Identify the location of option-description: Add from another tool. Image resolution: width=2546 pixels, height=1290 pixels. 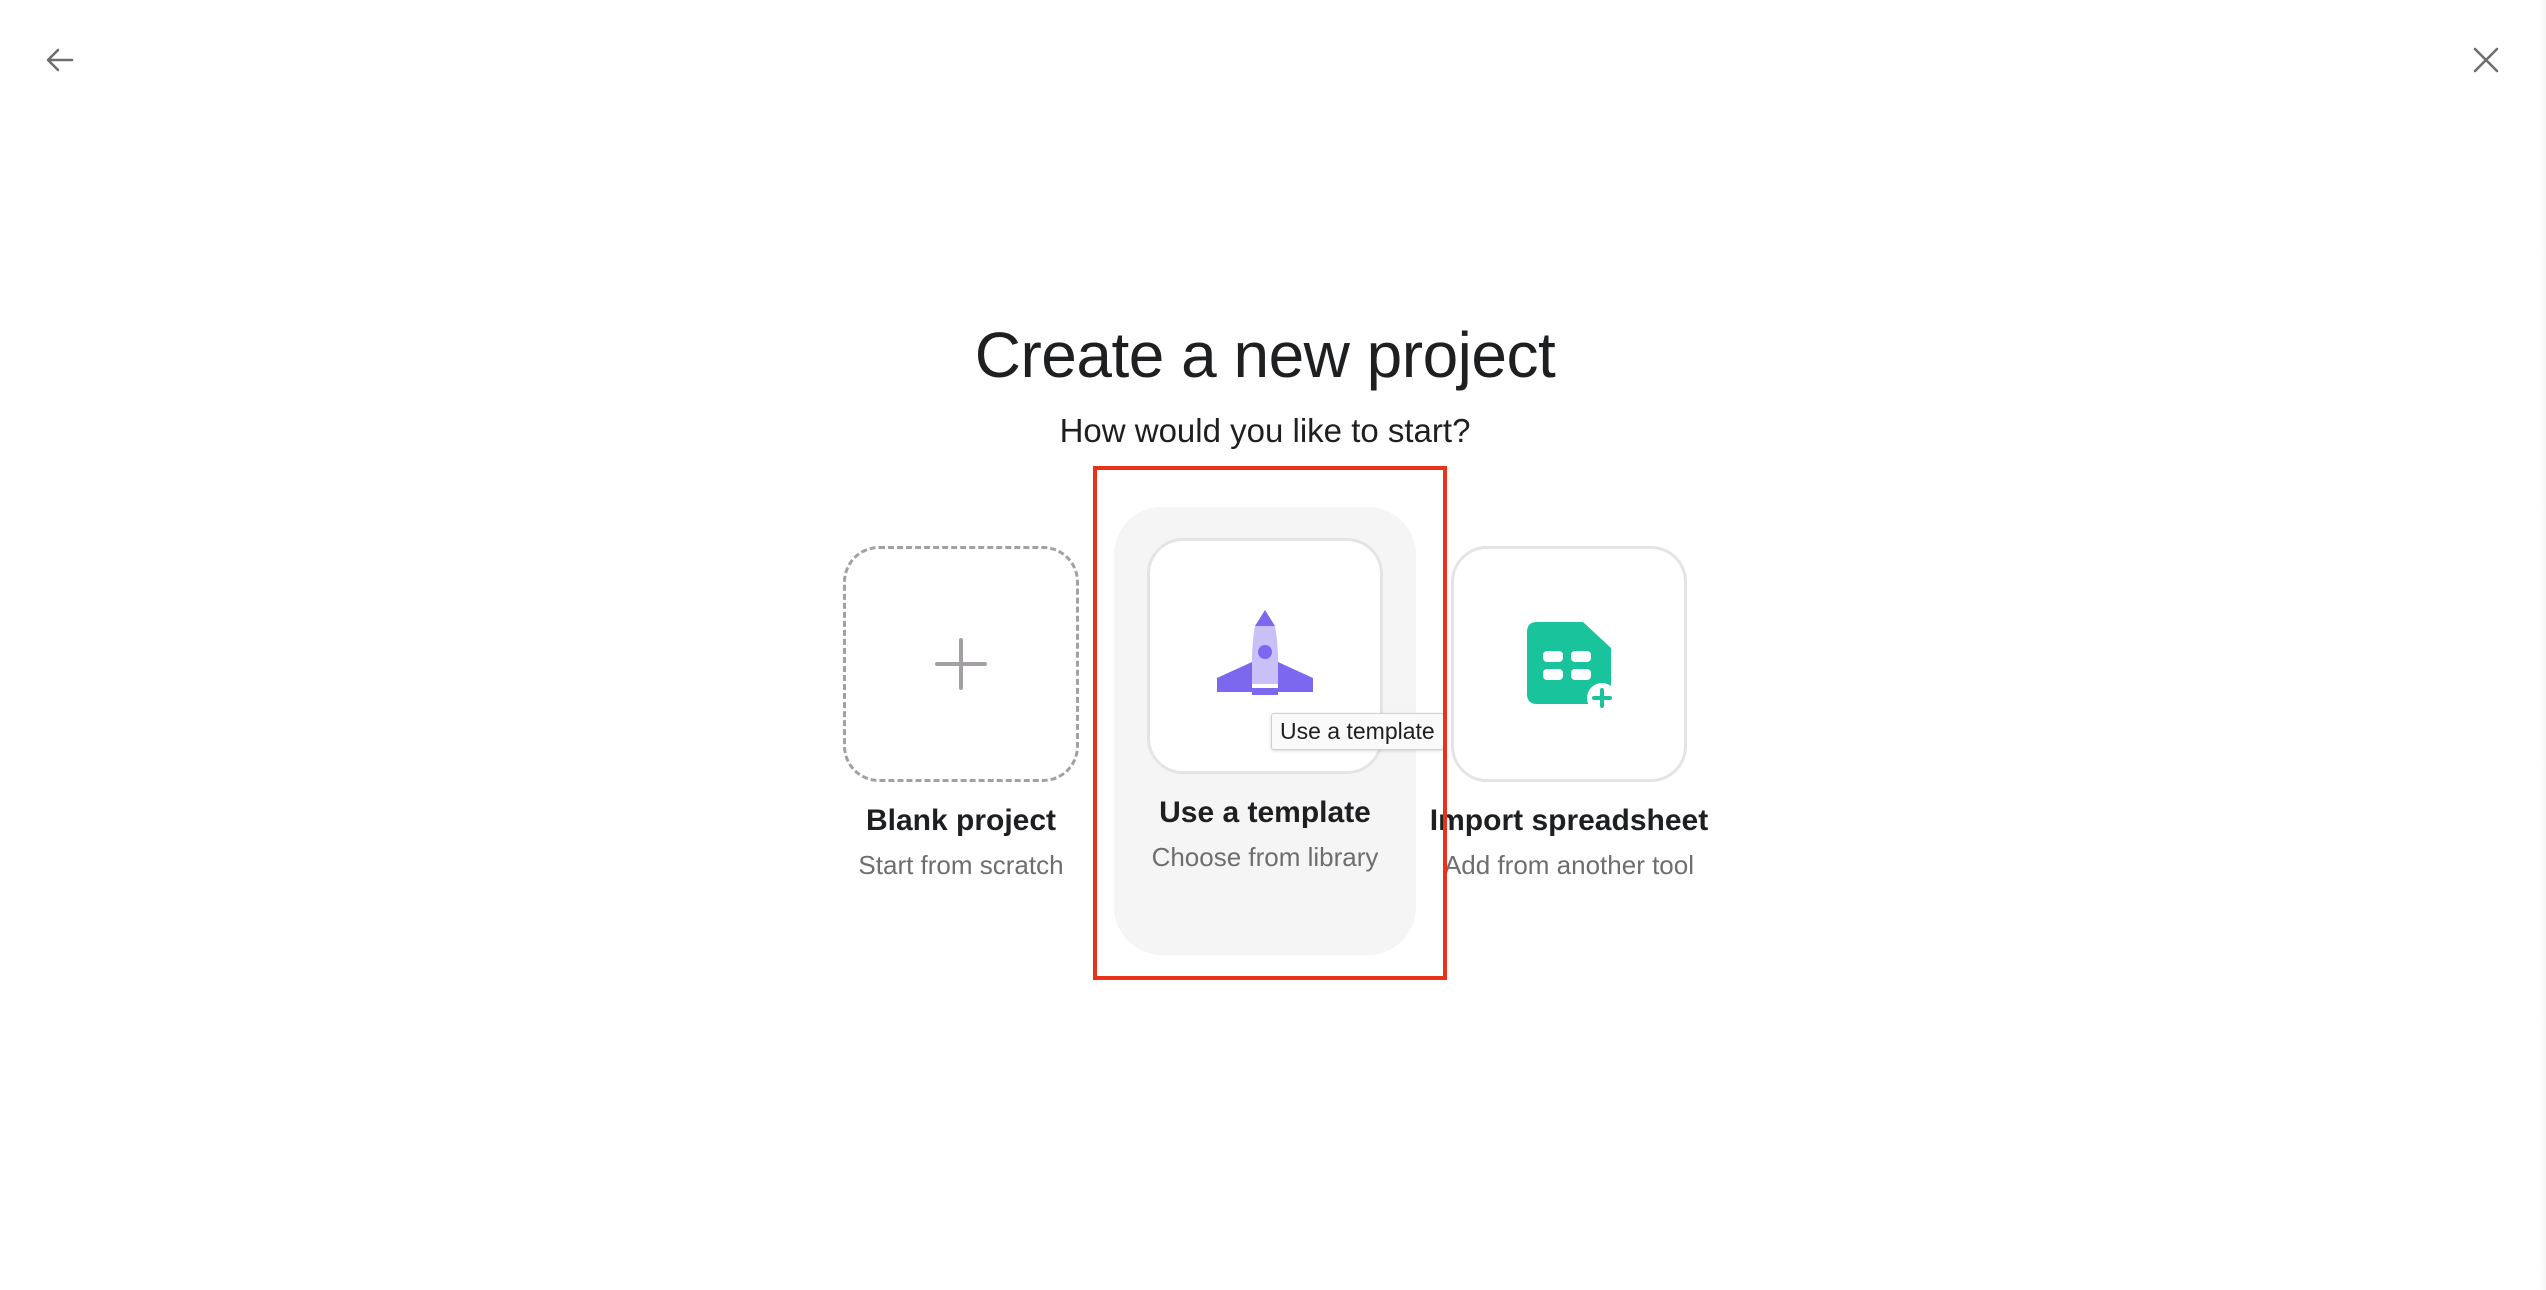
(1569, 865).